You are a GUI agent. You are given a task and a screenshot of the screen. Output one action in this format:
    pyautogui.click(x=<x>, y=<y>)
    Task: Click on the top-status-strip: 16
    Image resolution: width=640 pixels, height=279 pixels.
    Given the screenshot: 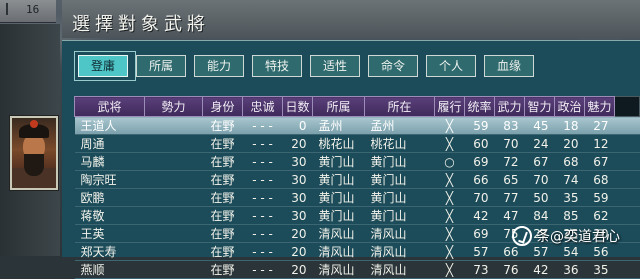 What is the action you would take?
    pyautogui.click(x=28, y=11)
    